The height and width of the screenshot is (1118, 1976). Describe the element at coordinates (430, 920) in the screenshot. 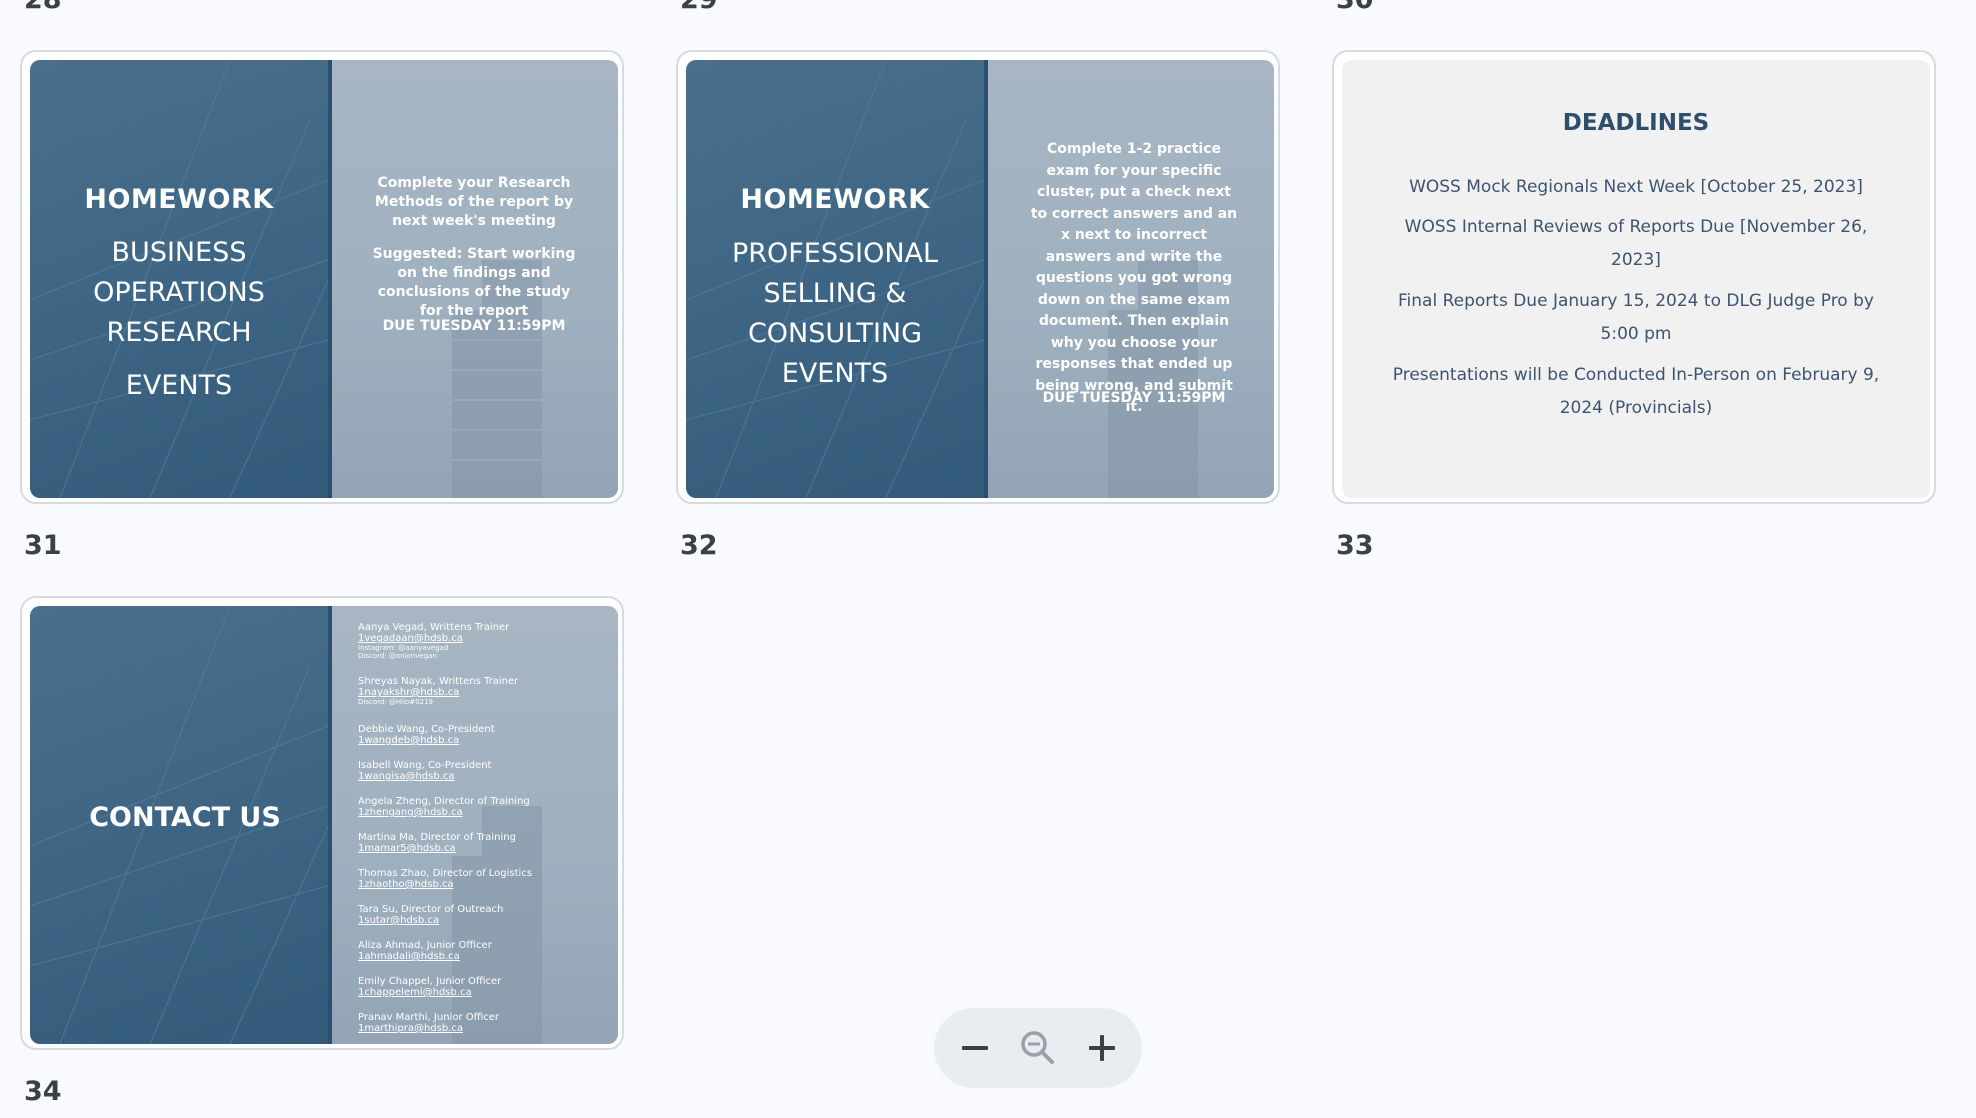

I see `contact-email: 1sutar@hdsb.ca` at that location.